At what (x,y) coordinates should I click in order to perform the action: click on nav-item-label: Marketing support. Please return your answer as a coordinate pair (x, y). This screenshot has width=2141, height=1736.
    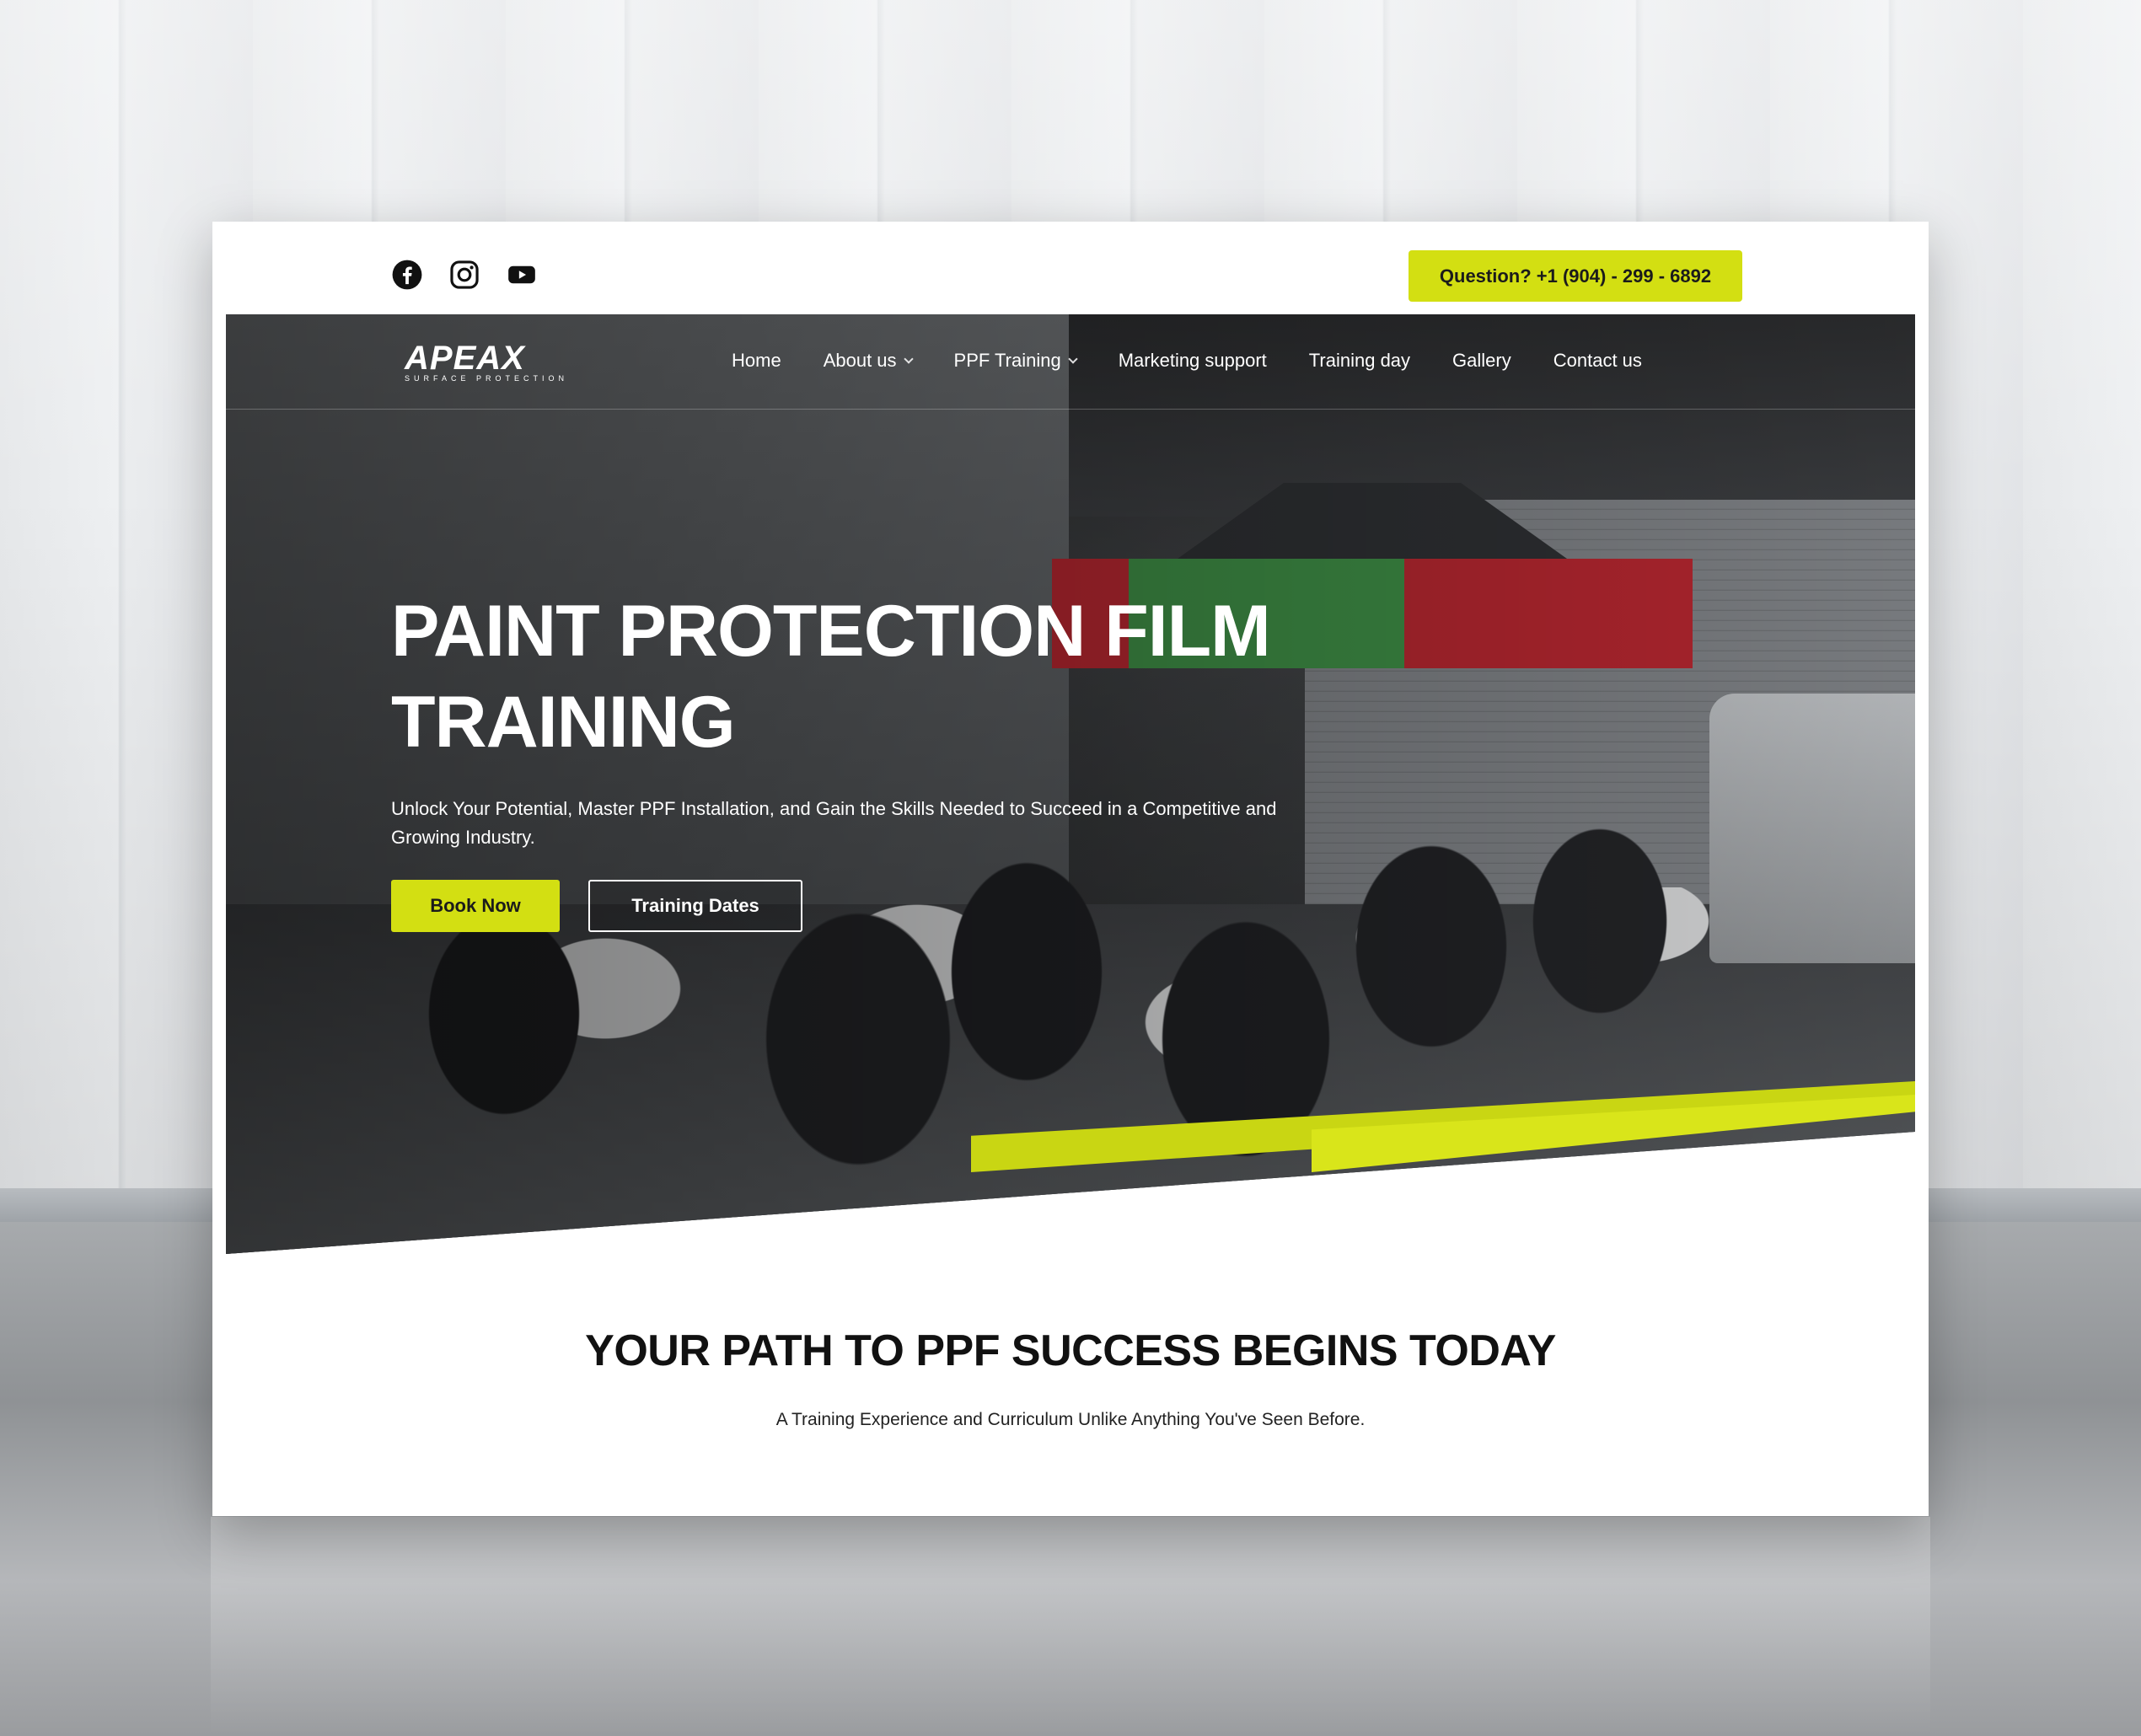
    Looking at the image, I should click on (1192, 360).